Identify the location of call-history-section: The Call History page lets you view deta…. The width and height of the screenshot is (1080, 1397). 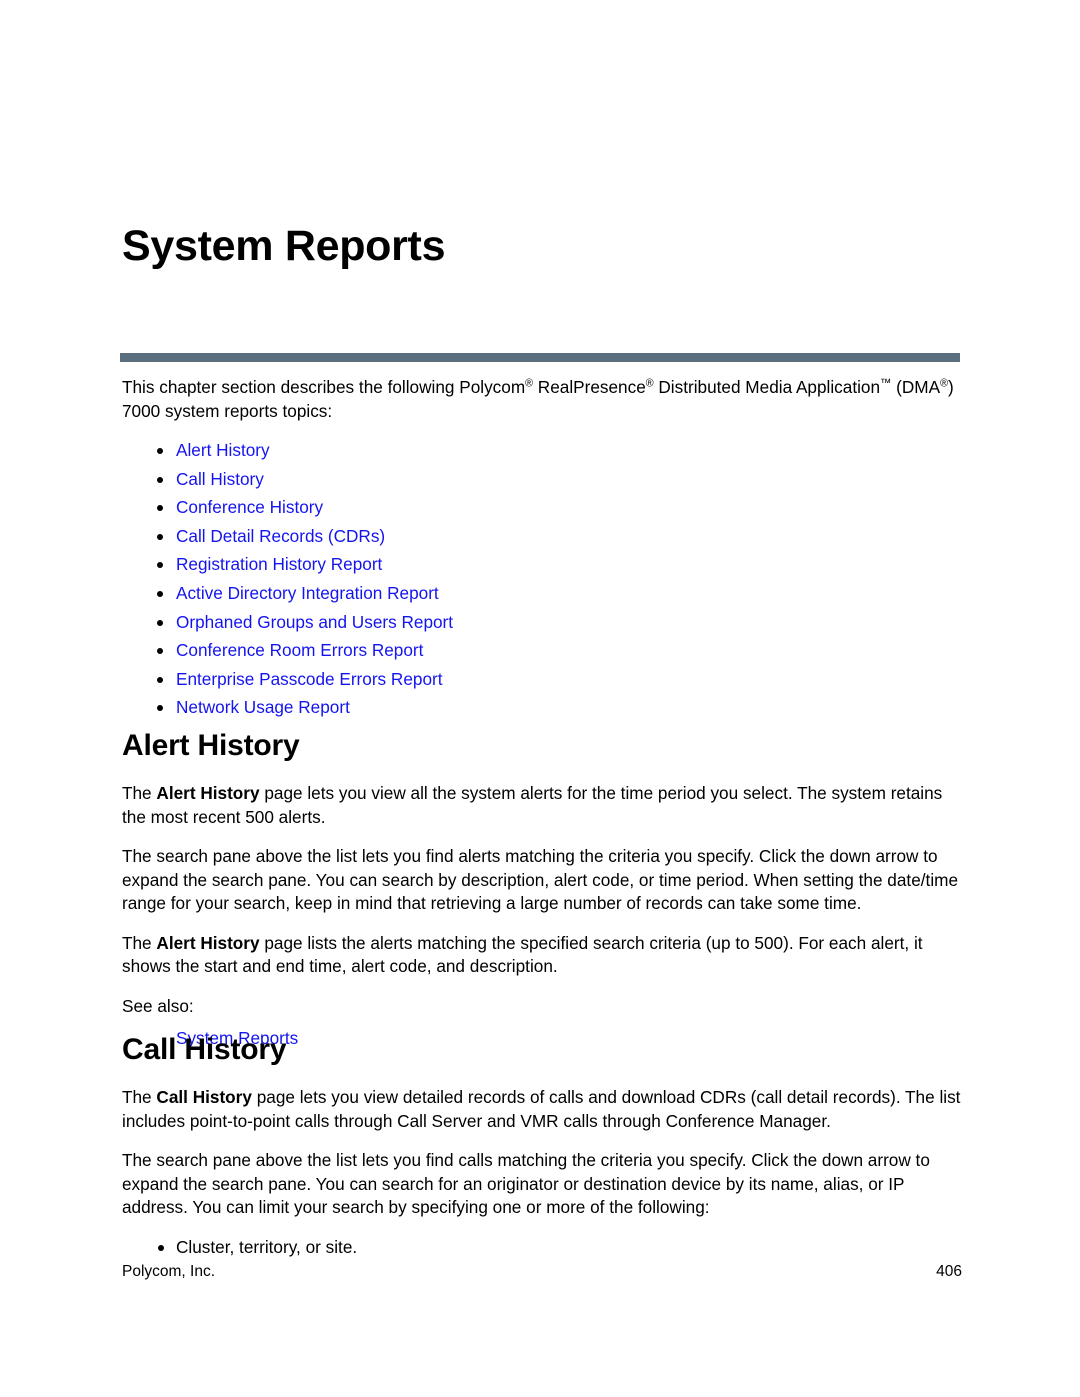
(542, 1172).